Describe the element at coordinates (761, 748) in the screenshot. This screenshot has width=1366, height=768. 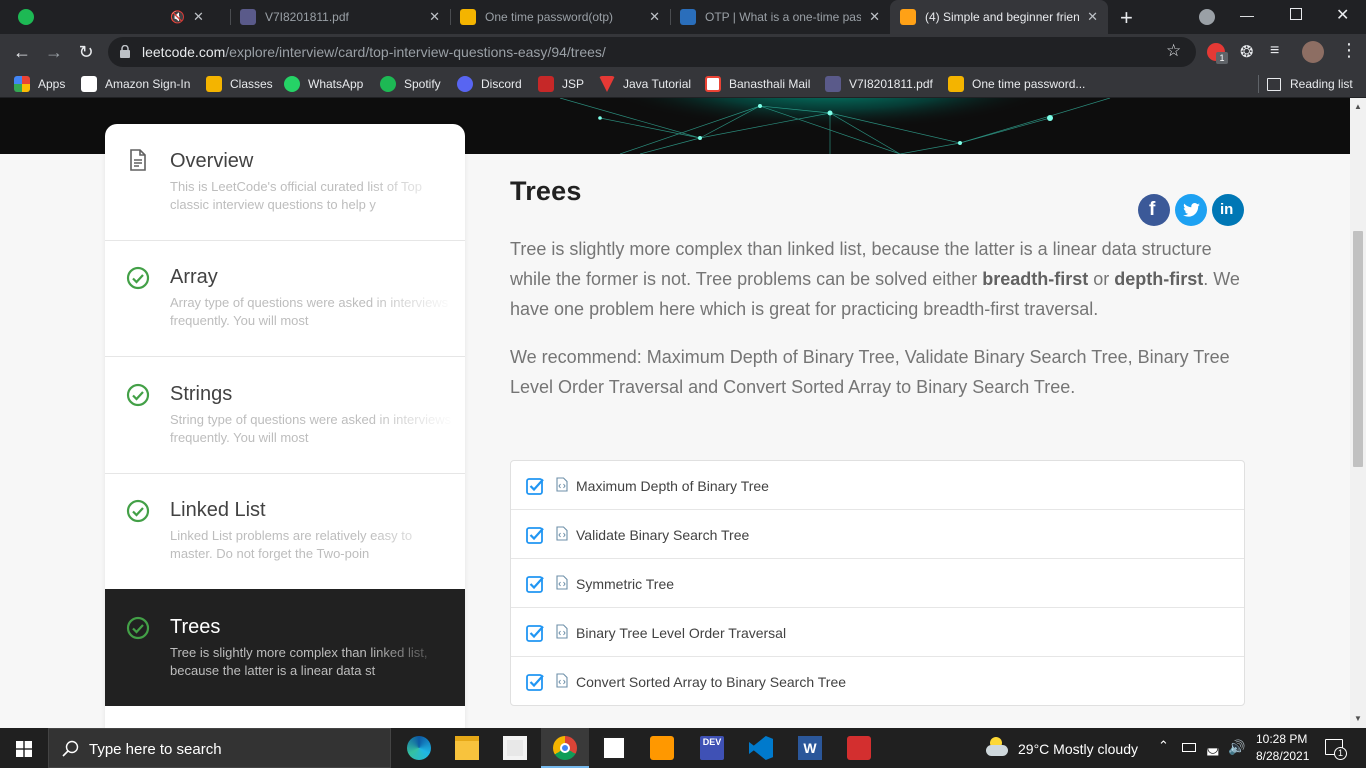
I see `taskbar-vscode` at that location.